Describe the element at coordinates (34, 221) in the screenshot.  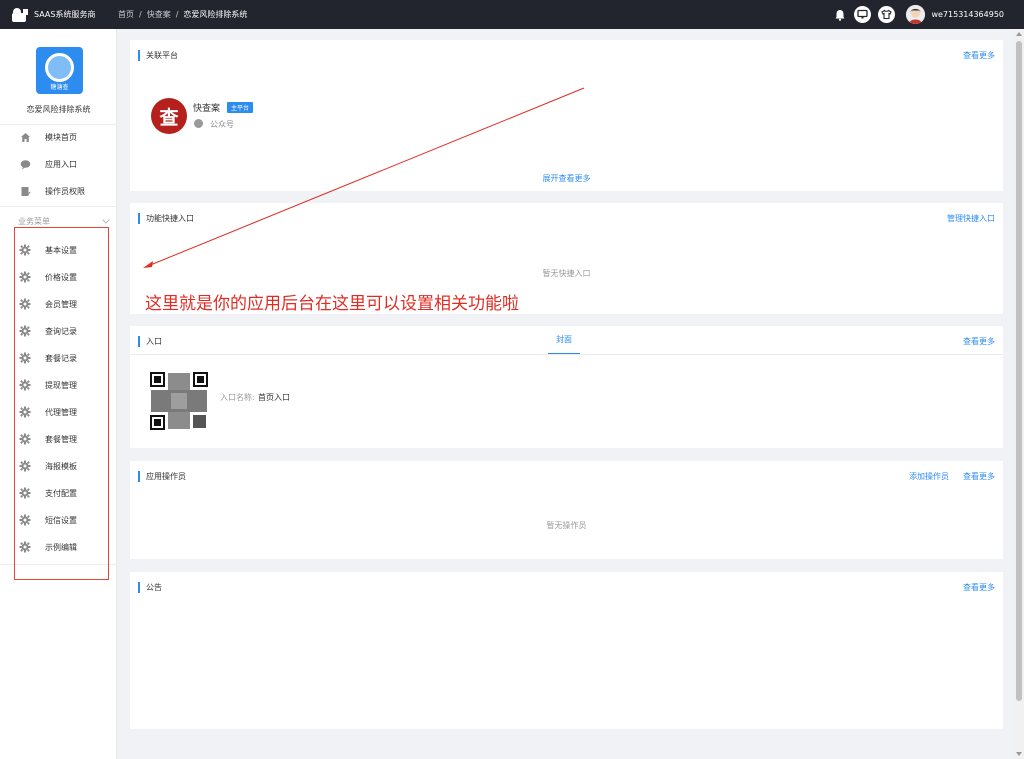
I see `group-title: 业务菜单` at that location.